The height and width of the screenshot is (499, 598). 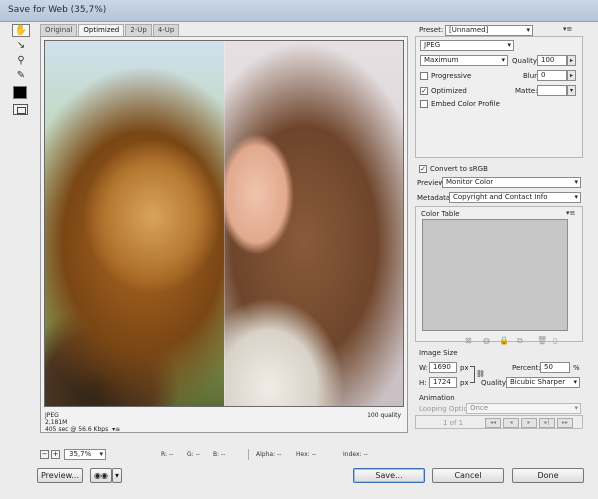 I want to click on tab-2-up: 2-Up, so click(x=138, y=30).